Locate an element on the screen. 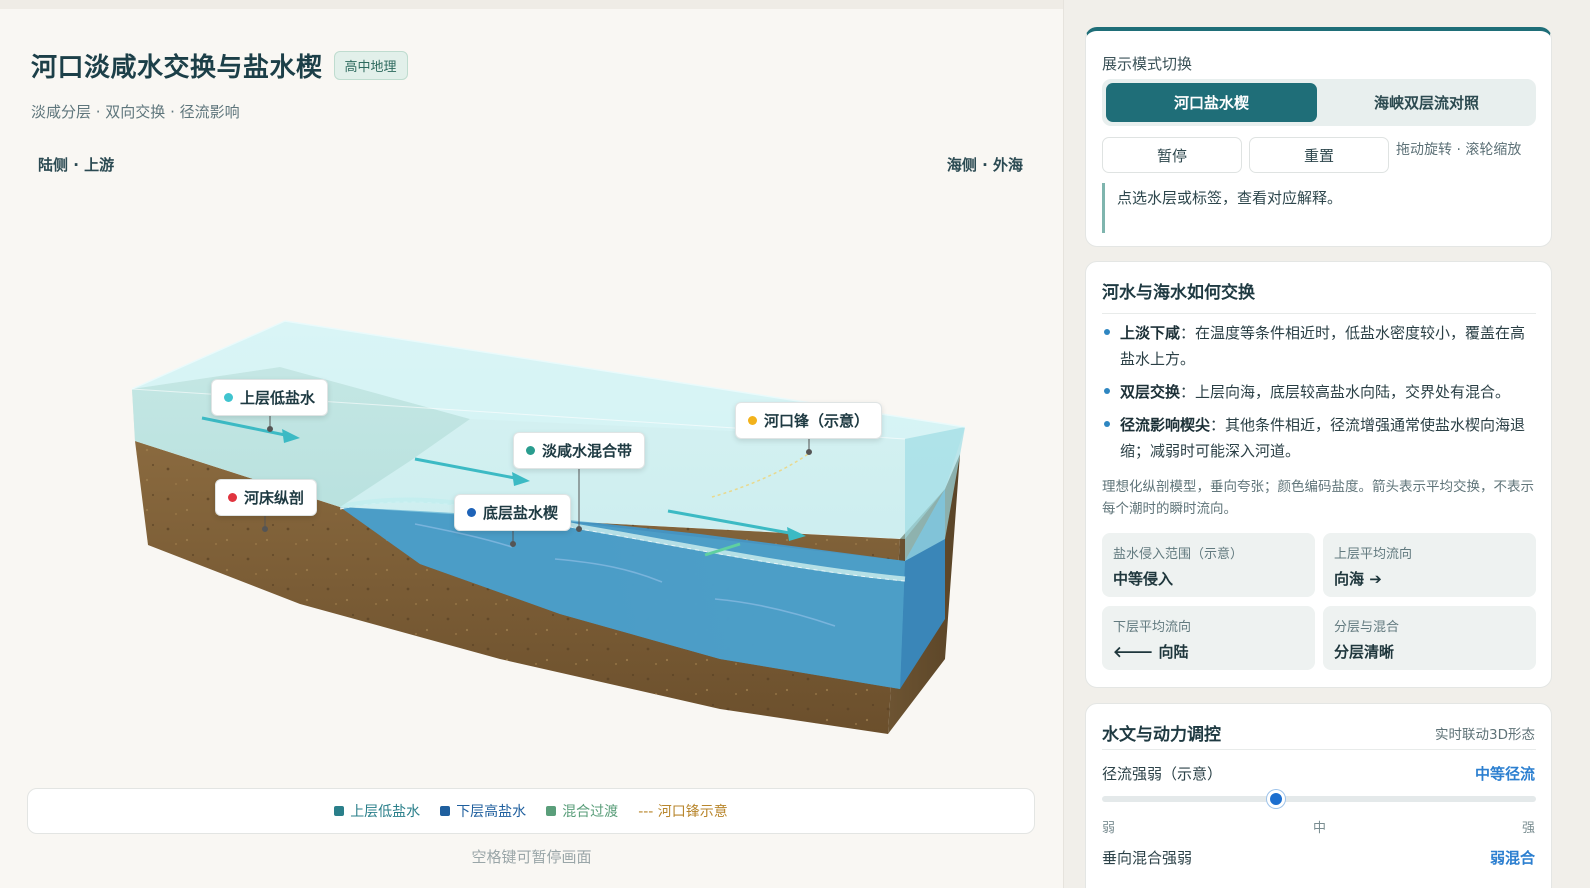 This screenshot has width=1590, height=888. keyboard-hint: 空格键可暂停画面 is located at coordinates (531, 857).